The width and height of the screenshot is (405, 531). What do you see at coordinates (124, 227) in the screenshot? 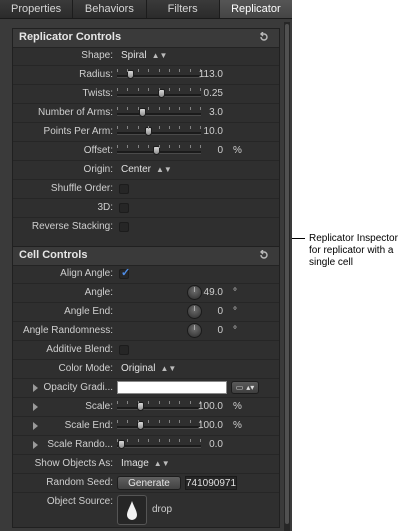
I see `reverse-checkbox` at bounding box center [124, 227].